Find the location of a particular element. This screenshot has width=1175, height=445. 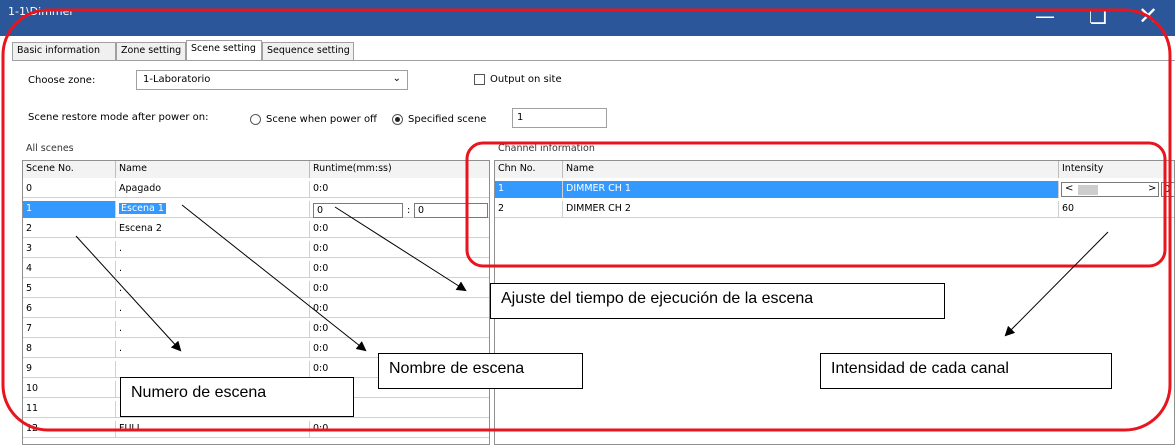

scene-number-arrow is located at coordinates (128, 293).